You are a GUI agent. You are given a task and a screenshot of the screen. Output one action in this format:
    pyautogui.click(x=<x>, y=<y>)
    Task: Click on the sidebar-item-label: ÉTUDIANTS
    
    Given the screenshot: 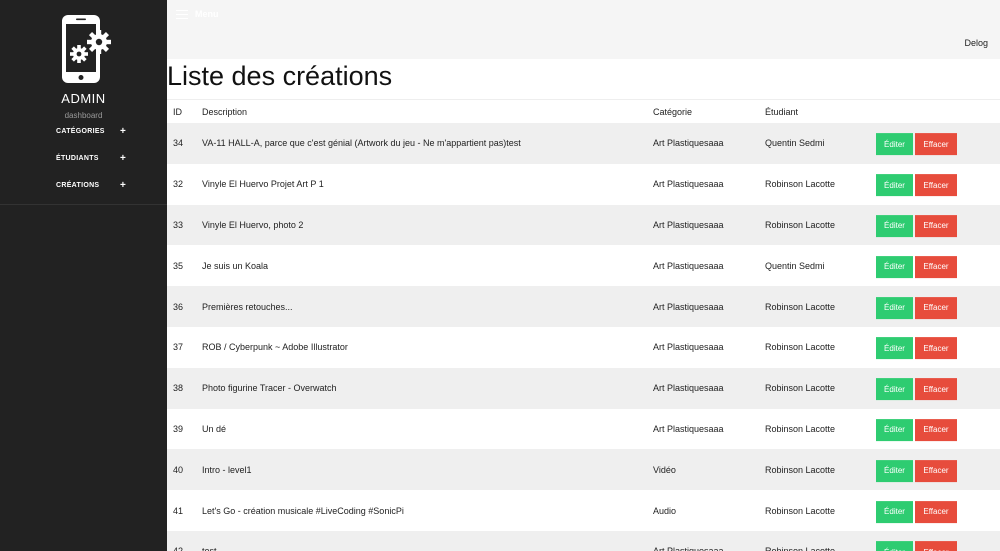 What is the action you would take?
    pyautogui.click(x=77, y=158)
    